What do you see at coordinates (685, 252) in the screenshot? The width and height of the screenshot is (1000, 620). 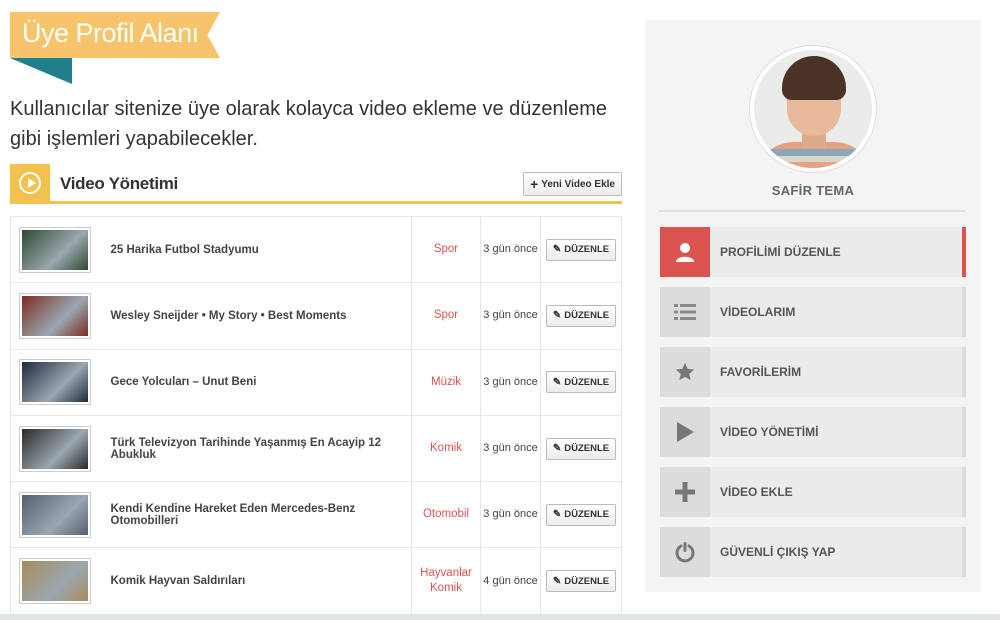 I see `user-icon` at bounding box center [685, 252].